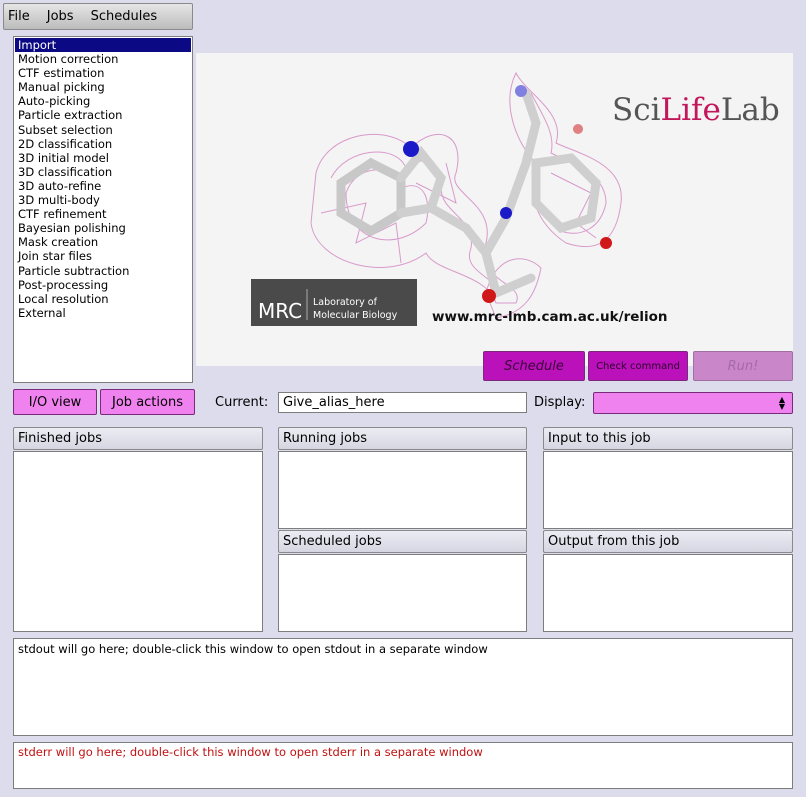  Describe the element at coordinates (103, 130) in the screenshot. I see `job-type-item: Subset selection` at that location.